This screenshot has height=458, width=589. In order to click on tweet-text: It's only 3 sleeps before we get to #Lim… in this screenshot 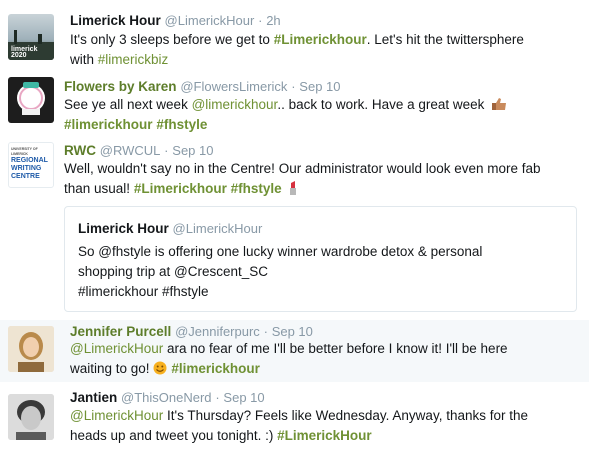, I will do `click(297, 50)`.